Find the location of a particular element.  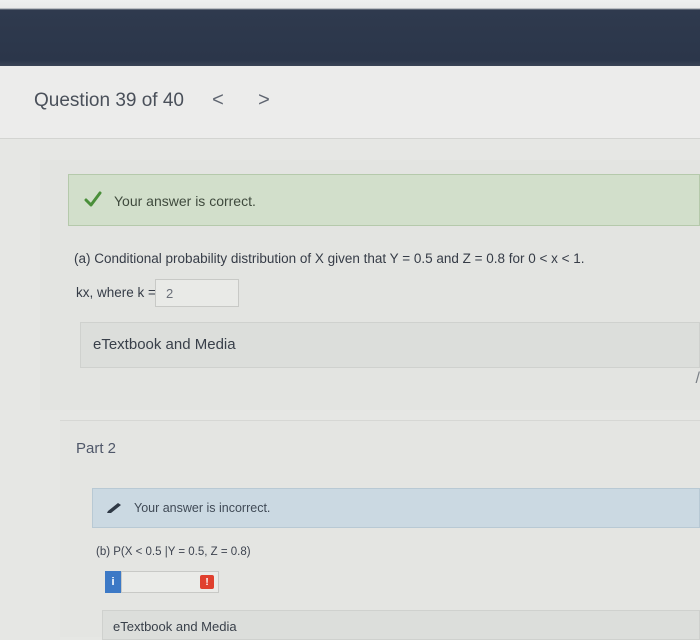

part-b-prompt: (b) P(X < 0.5 |Y = 0.5, Z = 0.8) is located at coordinates (173, 552).